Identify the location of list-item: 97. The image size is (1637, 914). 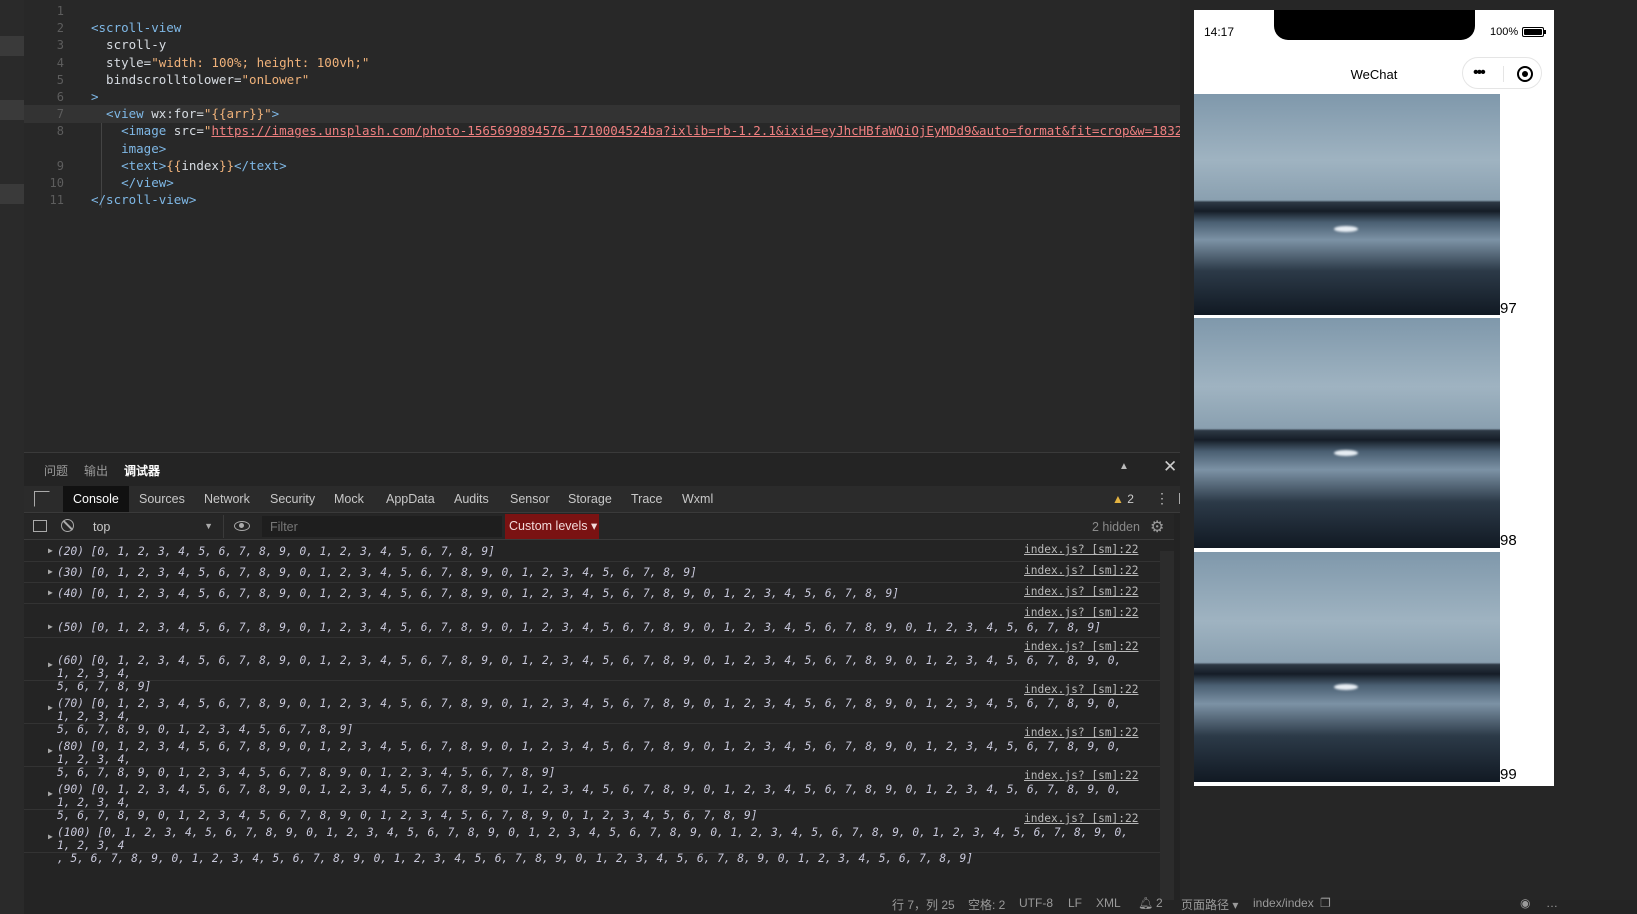
(1374, 209).